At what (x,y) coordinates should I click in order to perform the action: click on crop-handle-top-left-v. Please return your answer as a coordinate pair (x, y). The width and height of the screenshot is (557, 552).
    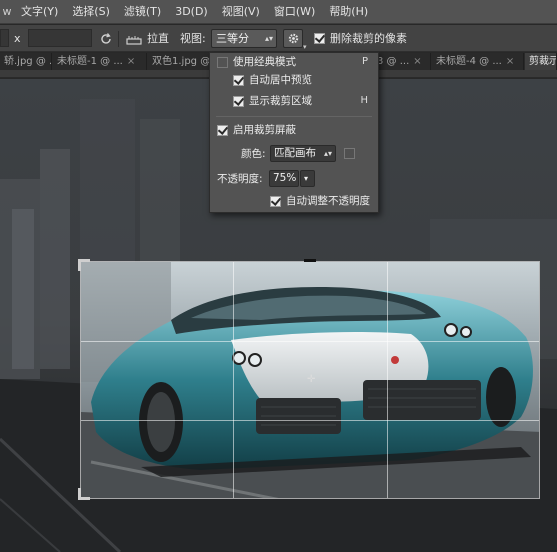
    Looking at the image, I should click on (79, 265).